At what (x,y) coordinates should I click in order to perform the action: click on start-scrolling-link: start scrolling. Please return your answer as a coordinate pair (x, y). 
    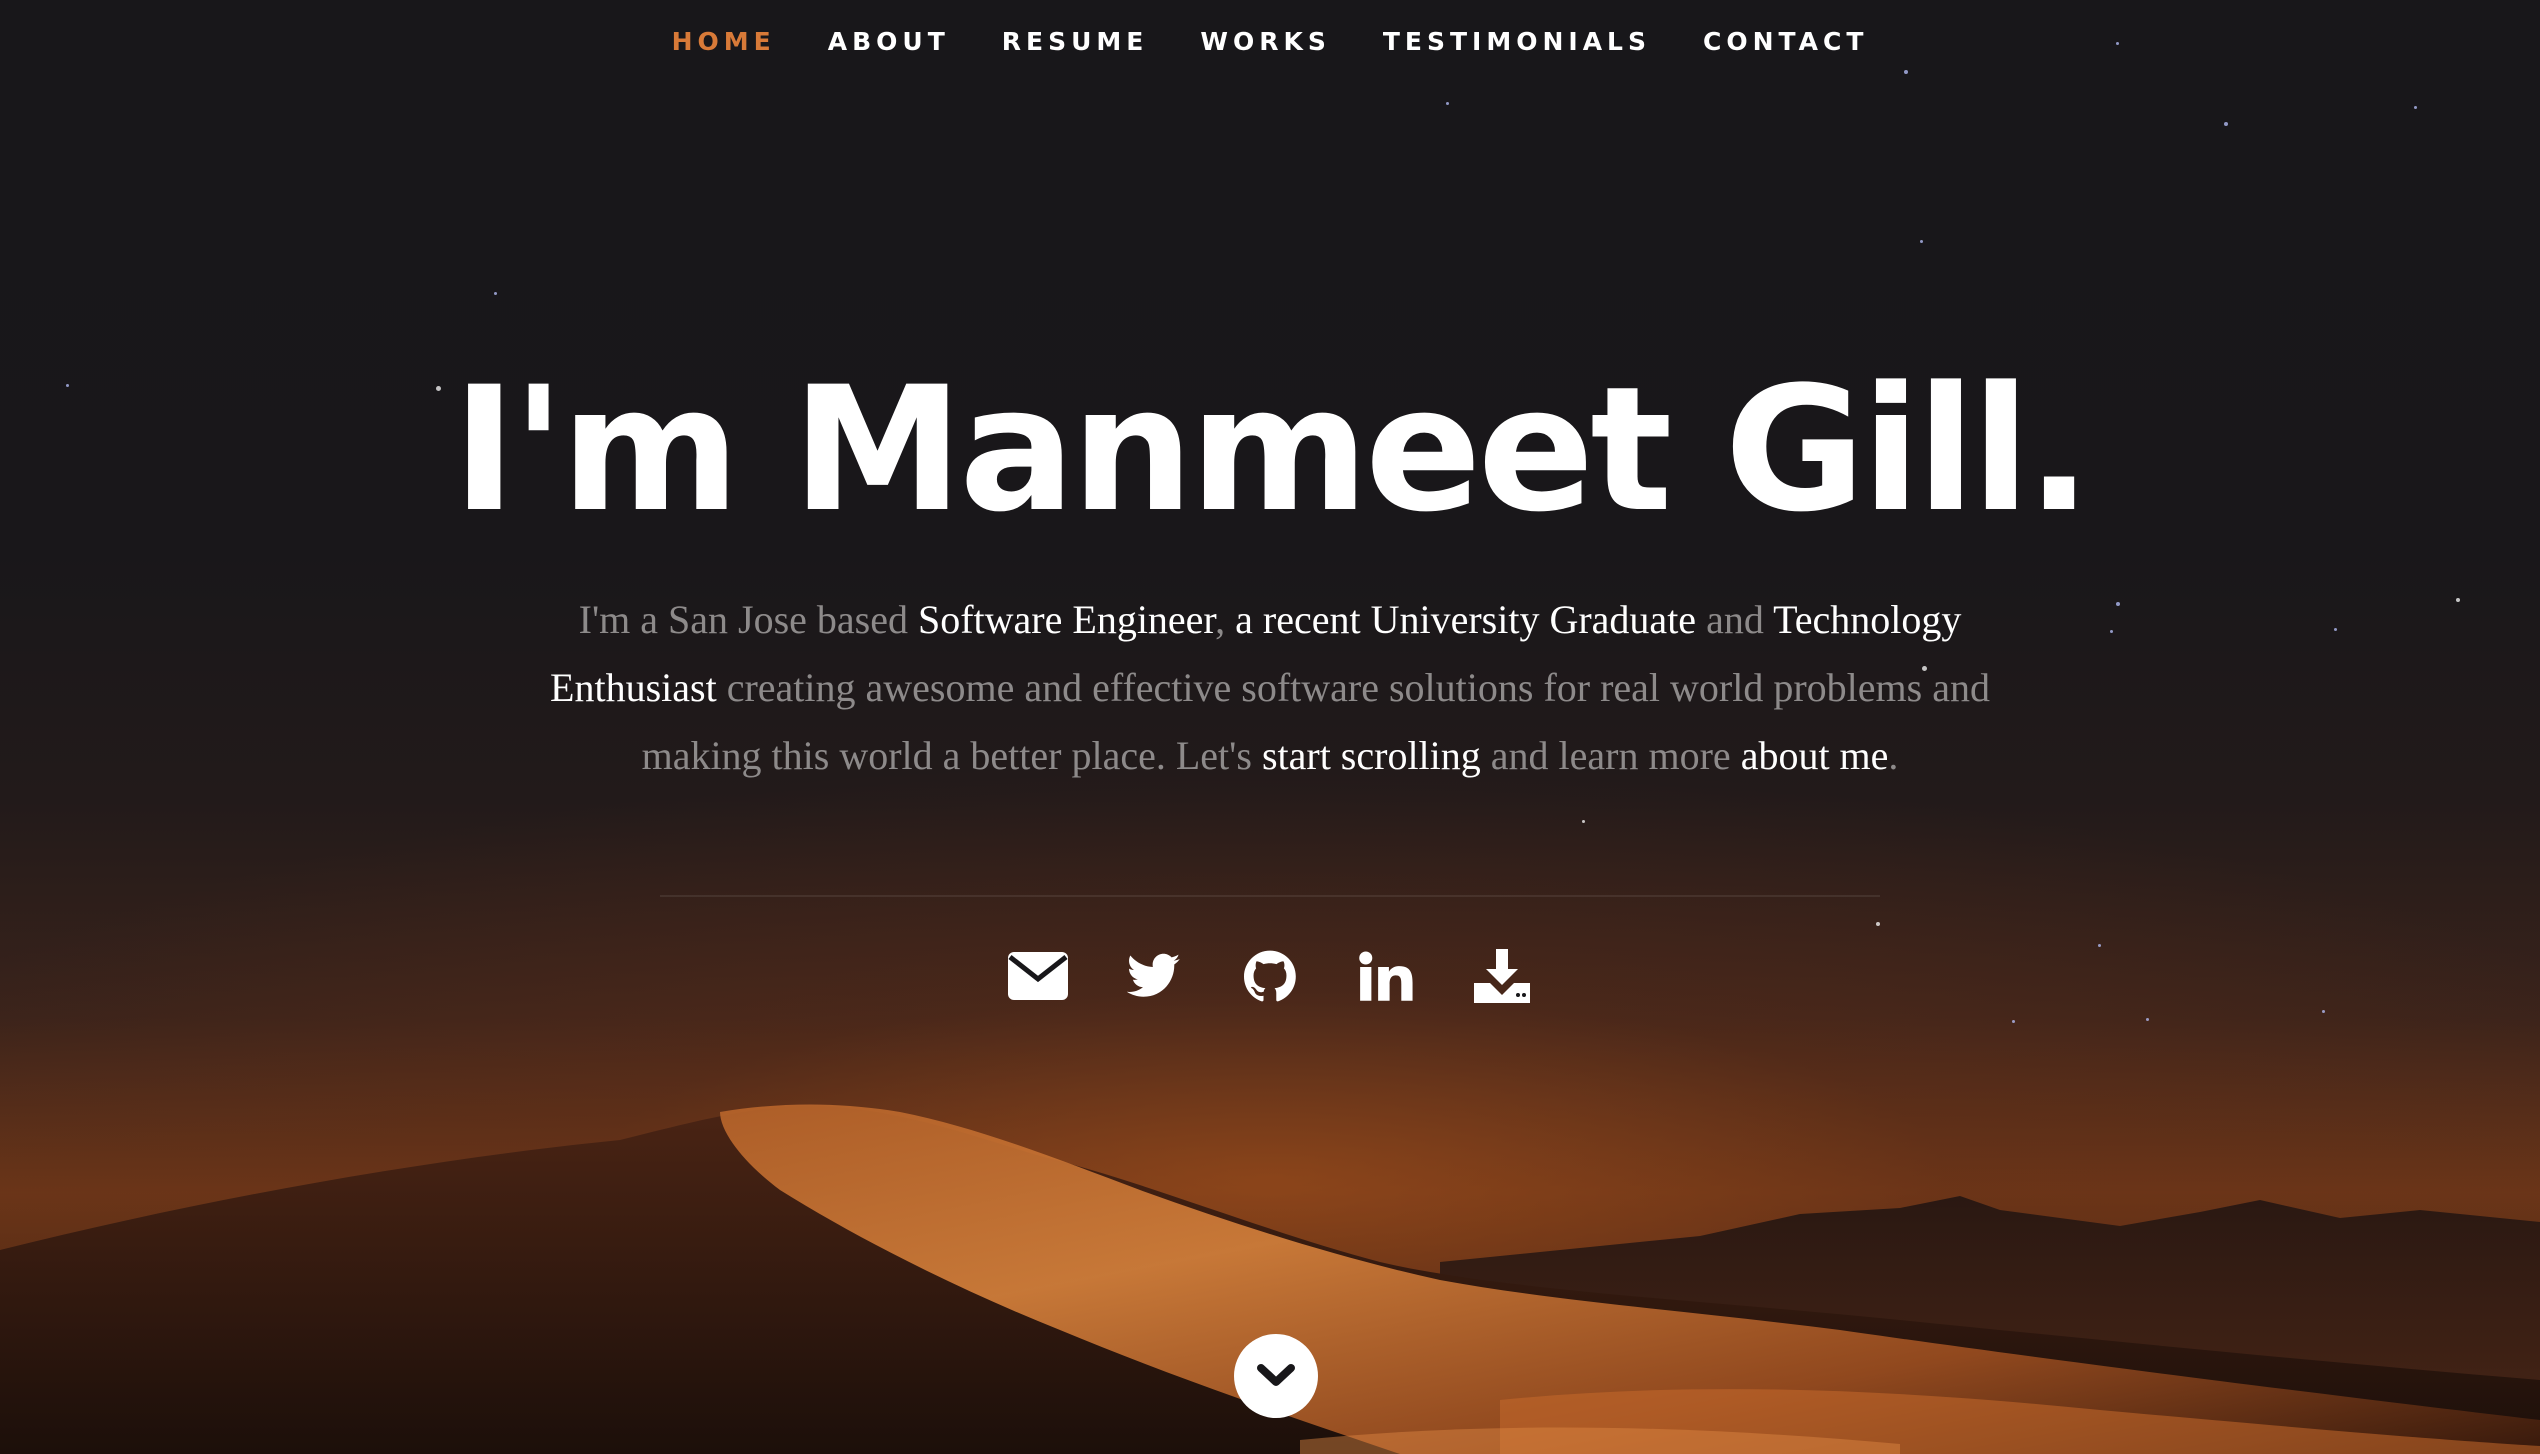
    Looking at the image, I should click on (1371, 755).